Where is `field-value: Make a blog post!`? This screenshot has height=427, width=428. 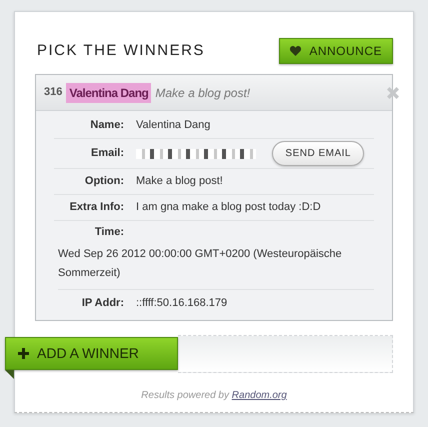
field-value: Make a blog post! is located at coordinates (179, 182).